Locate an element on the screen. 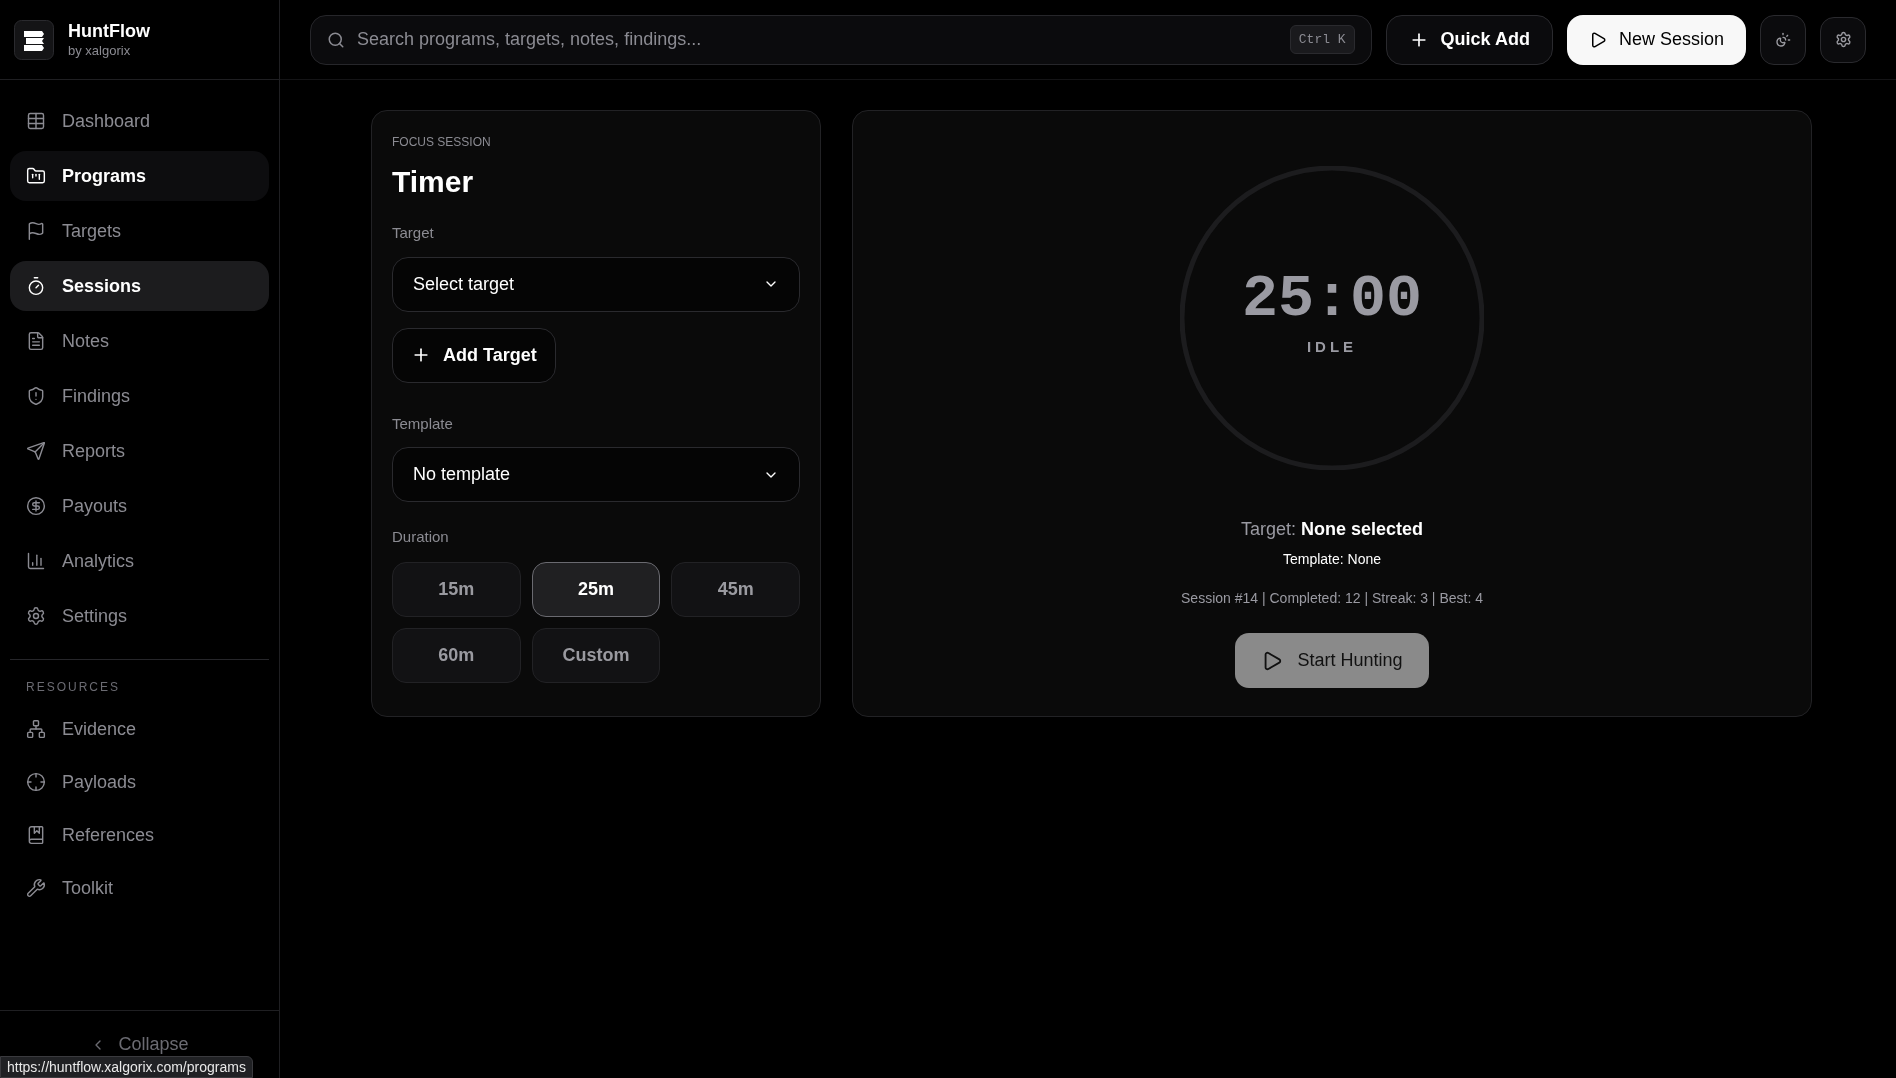  duration-option: Custom is located at coordinates (596, 655).